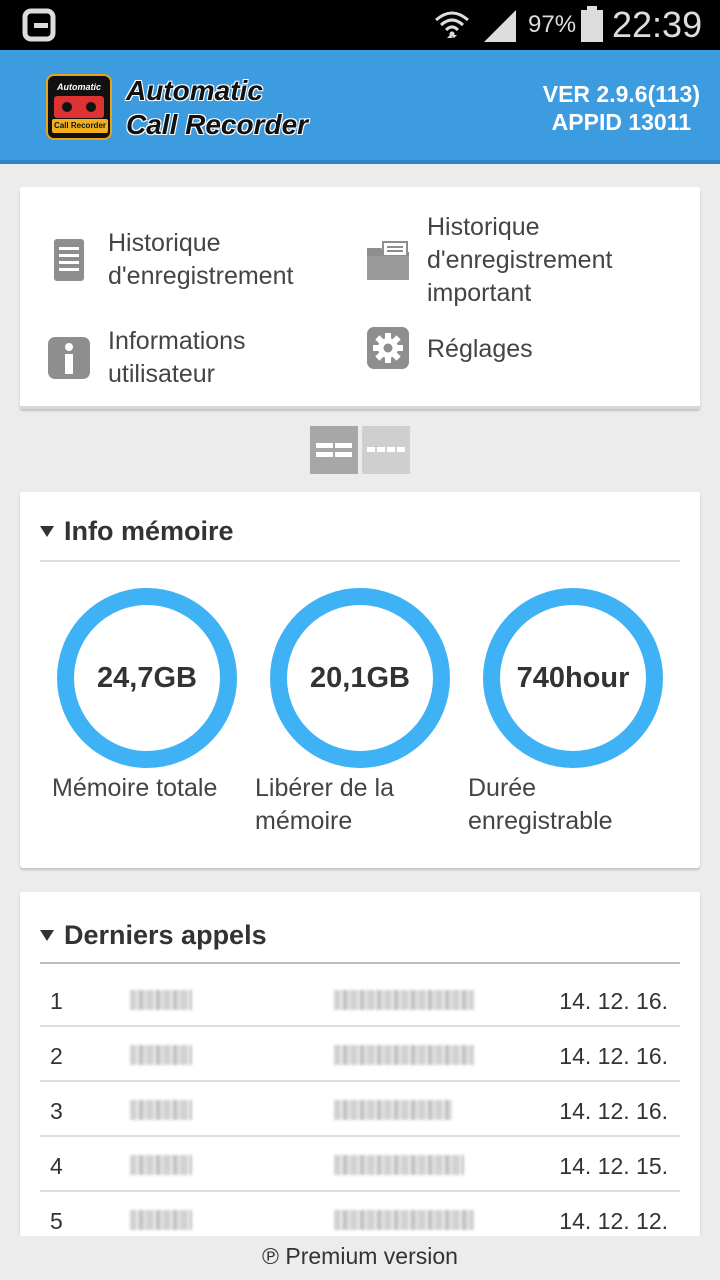  I want to click on cassette-icon, so click(79, 107).